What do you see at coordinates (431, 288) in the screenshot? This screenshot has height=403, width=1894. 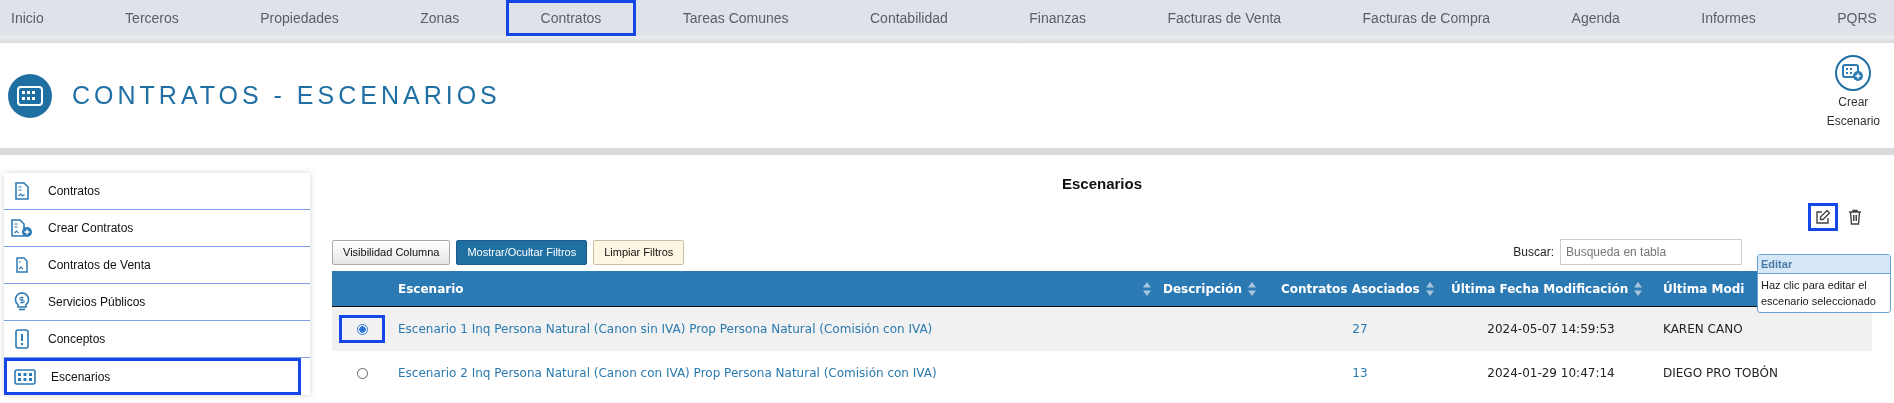 I see `column-header: Escenario` at bounding box center [431, 288].